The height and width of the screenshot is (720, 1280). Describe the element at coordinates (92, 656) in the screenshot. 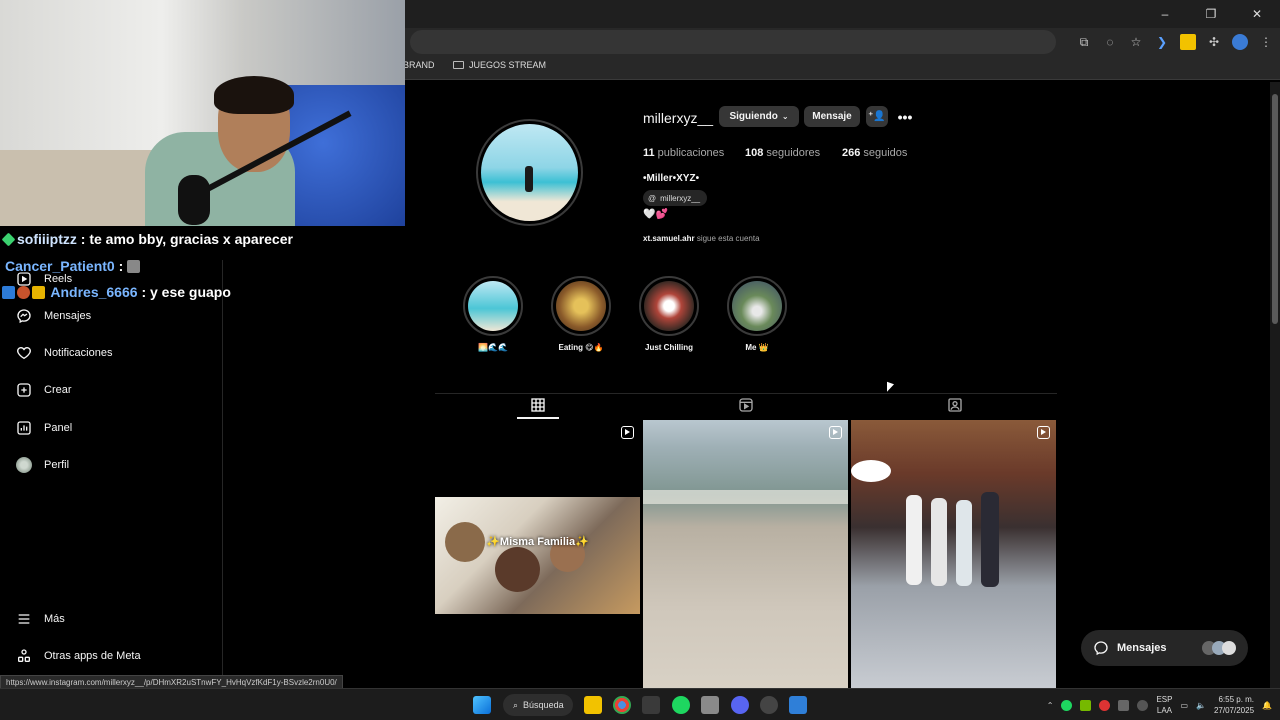

I see `sidebar-item-label: Otras apps de Meta` at that location.